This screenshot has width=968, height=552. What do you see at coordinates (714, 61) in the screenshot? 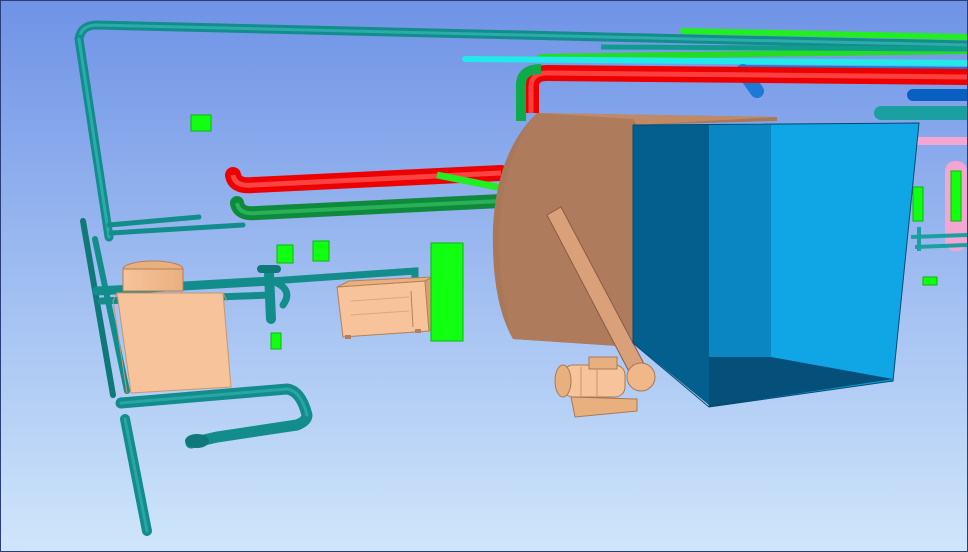
I see `cyan-pipe` at bounding box center [714, 61].